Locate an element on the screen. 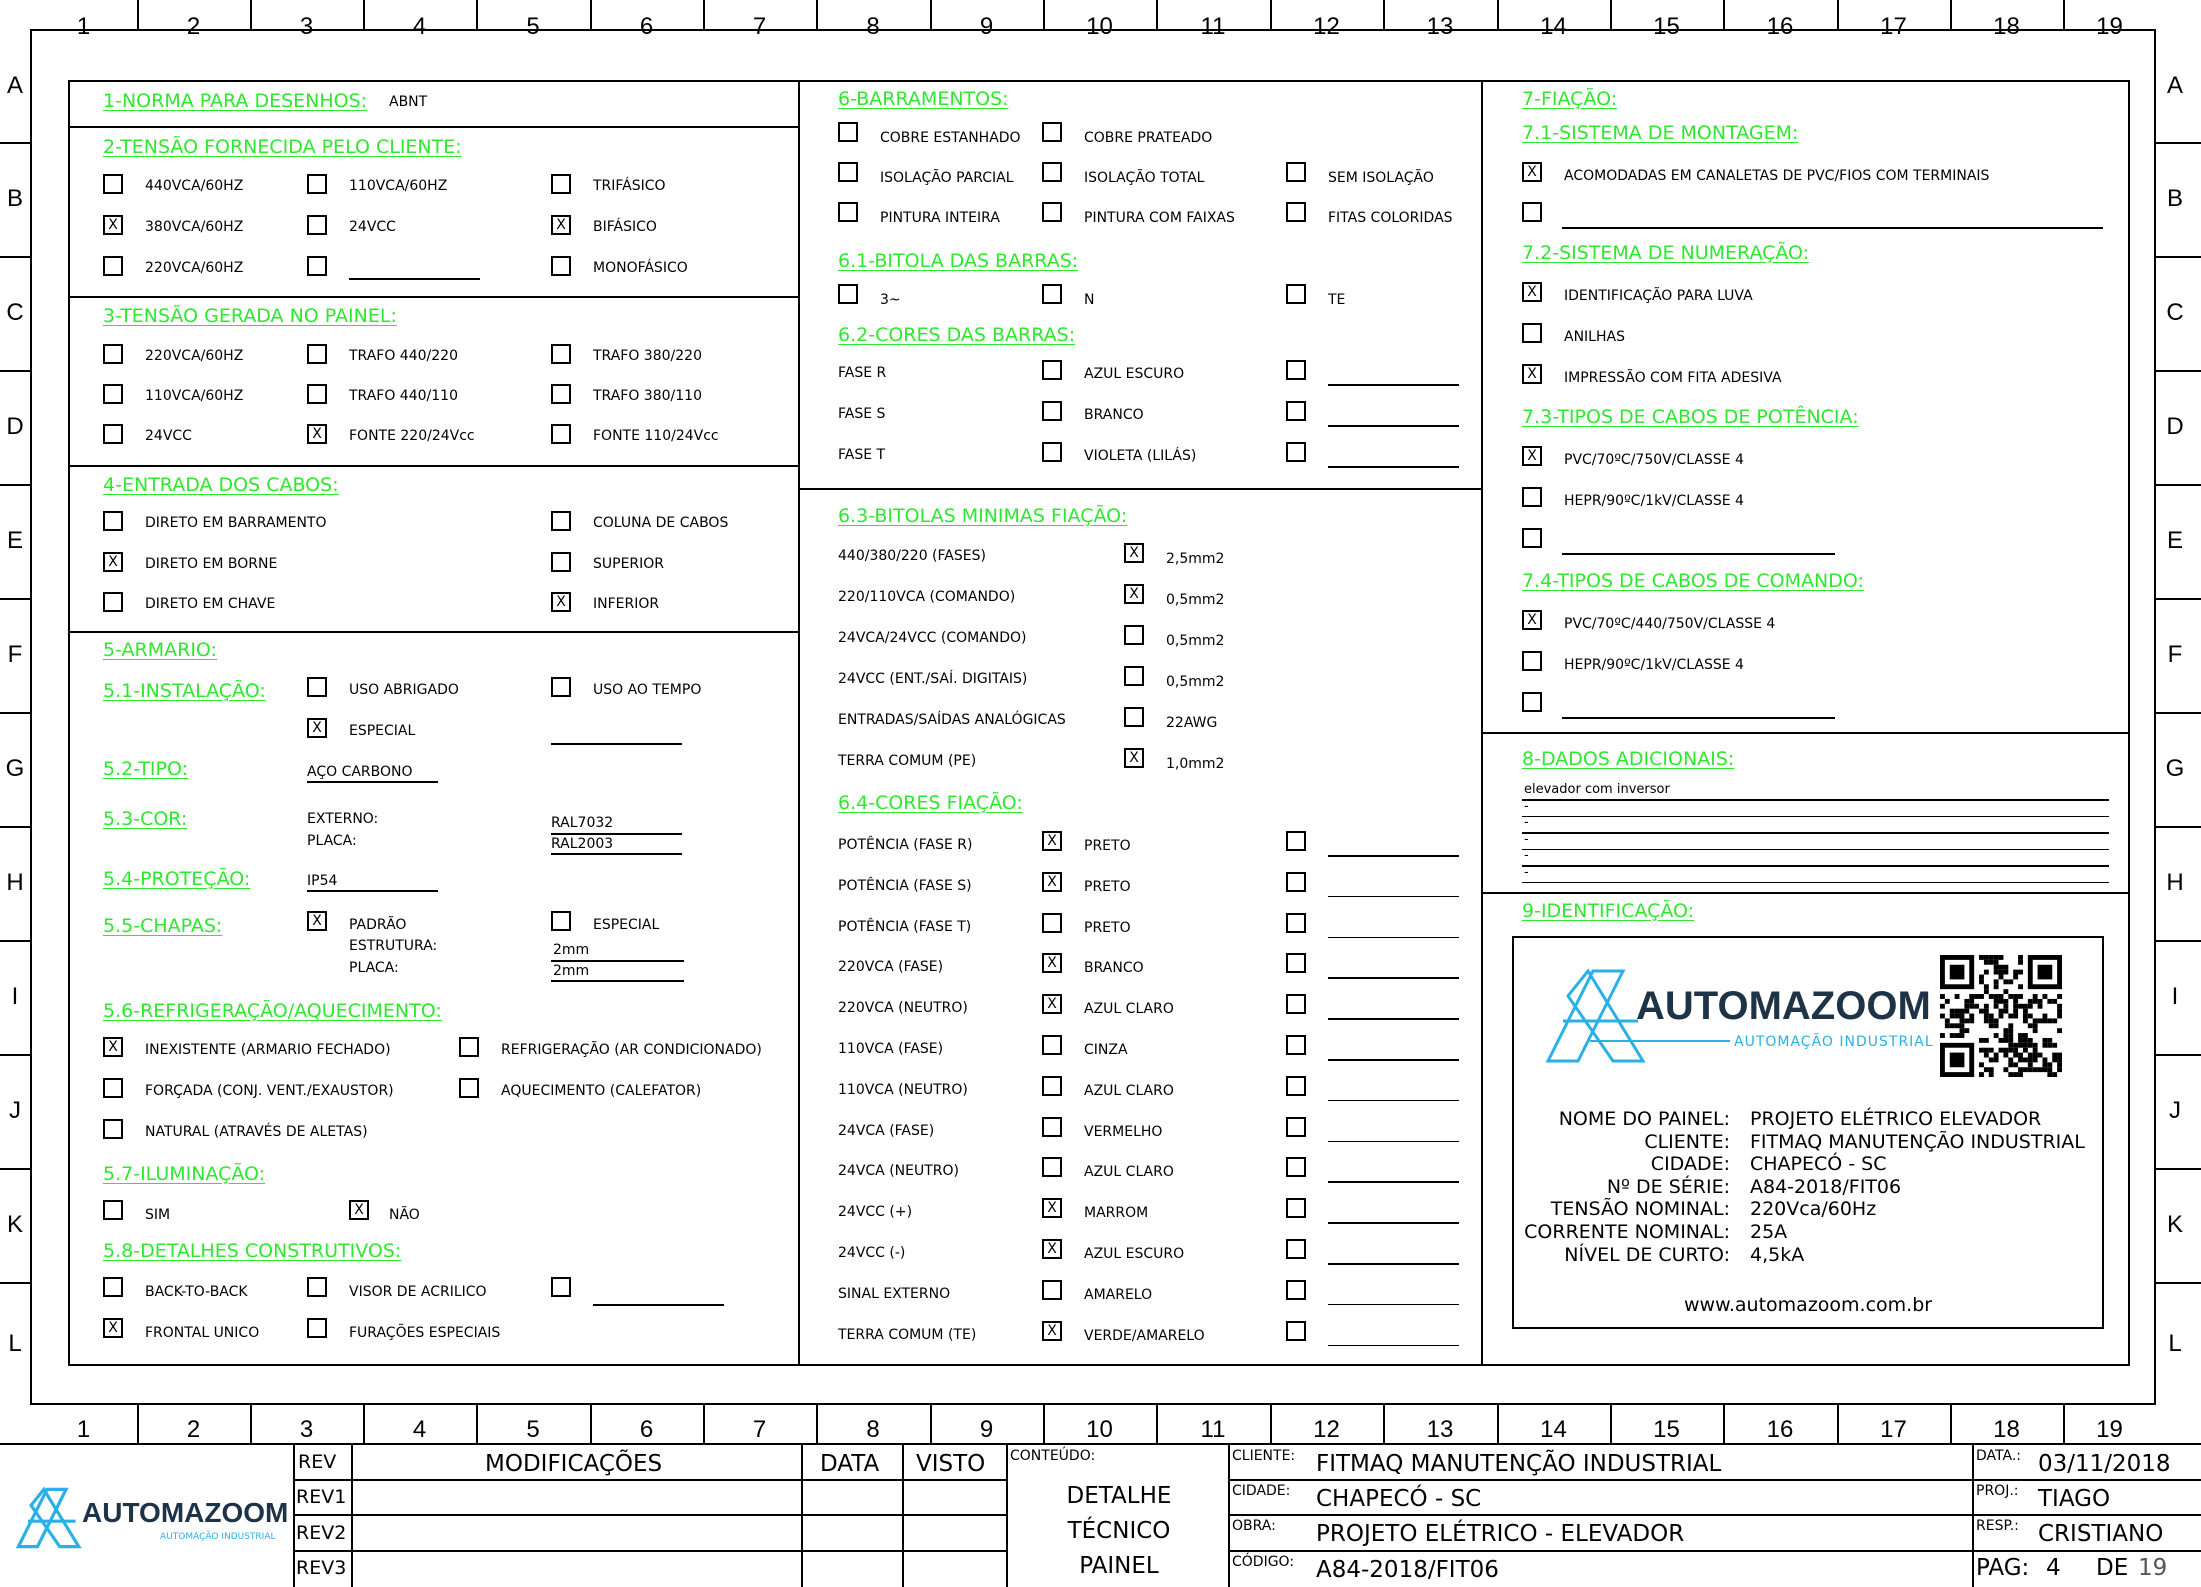 The width and height of the screenshot is (2201, 1587). light-checkbox: X is located at coordinates (359, 1210).